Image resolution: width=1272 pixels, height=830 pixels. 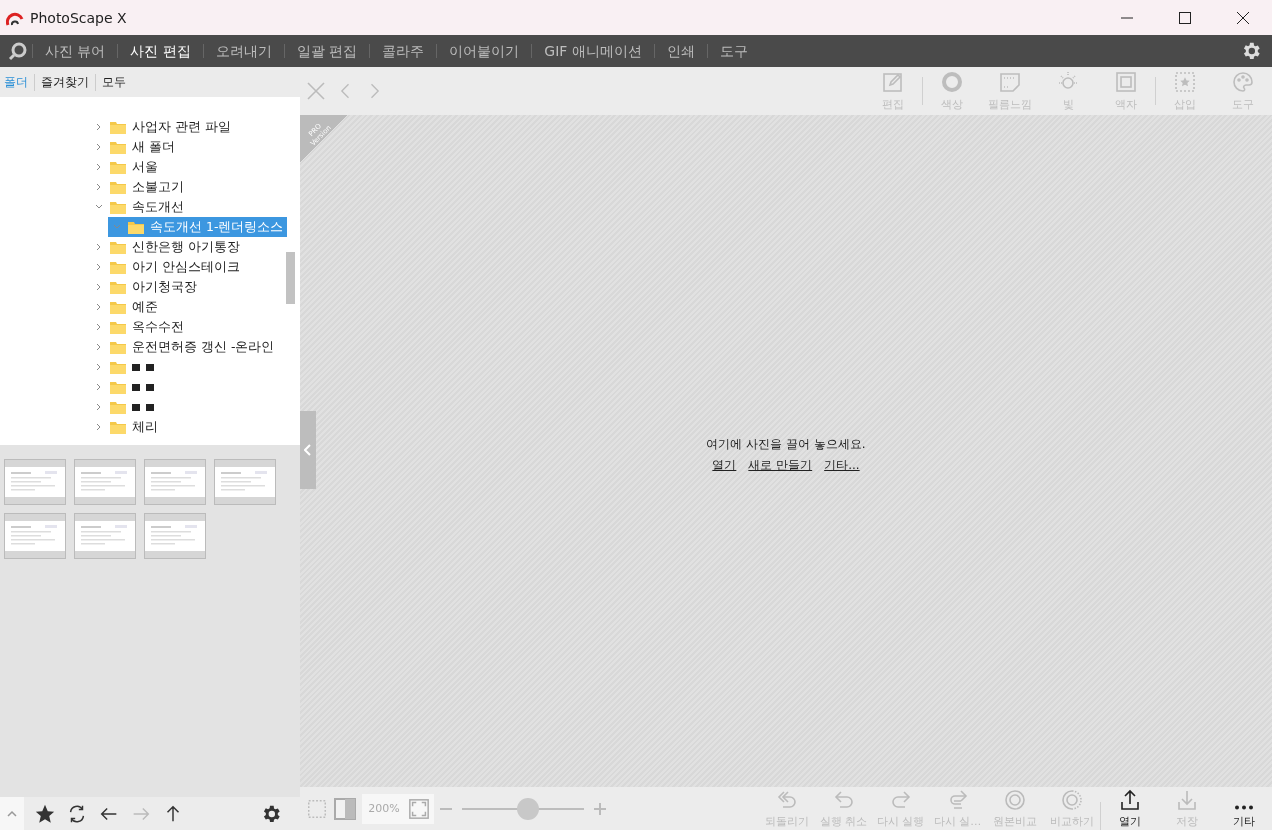 I want to click on menu-tab: 인쇄, so click(x=680, y=51).